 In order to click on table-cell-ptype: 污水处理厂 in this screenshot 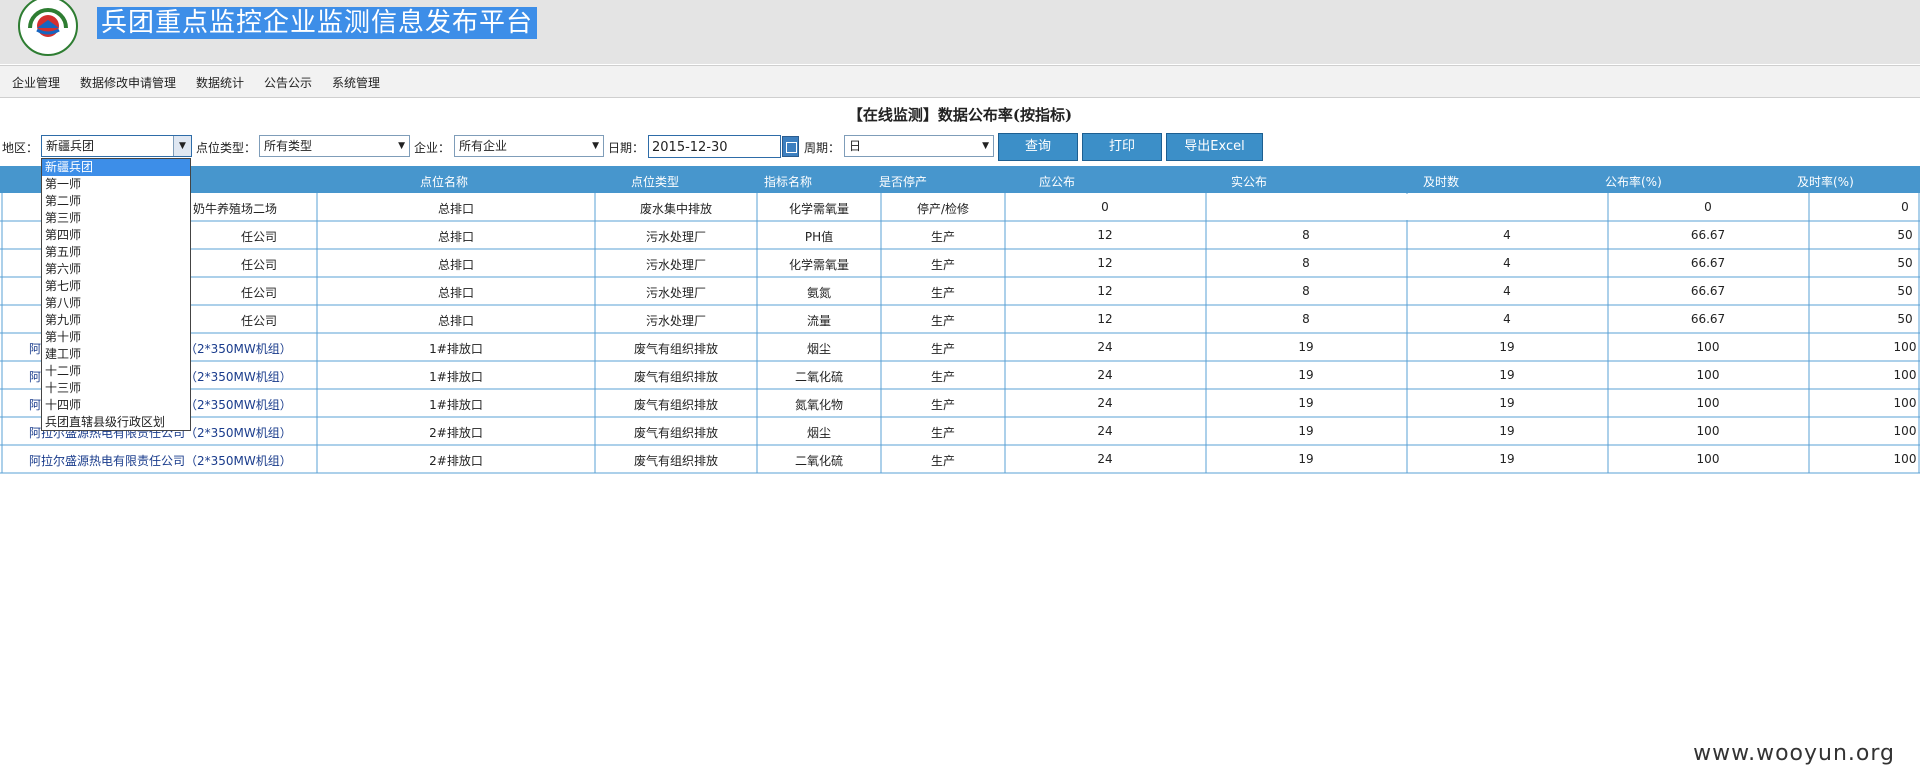, I will do `click(676, 237)`.